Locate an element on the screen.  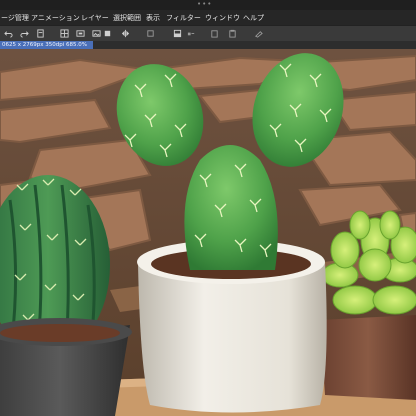
layer-icon is located at coordinates (80, 33).